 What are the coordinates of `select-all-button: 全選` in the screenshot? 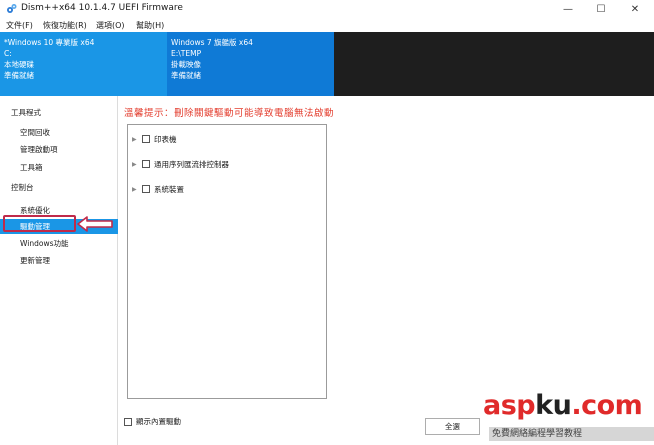 It's located at (452, 426).